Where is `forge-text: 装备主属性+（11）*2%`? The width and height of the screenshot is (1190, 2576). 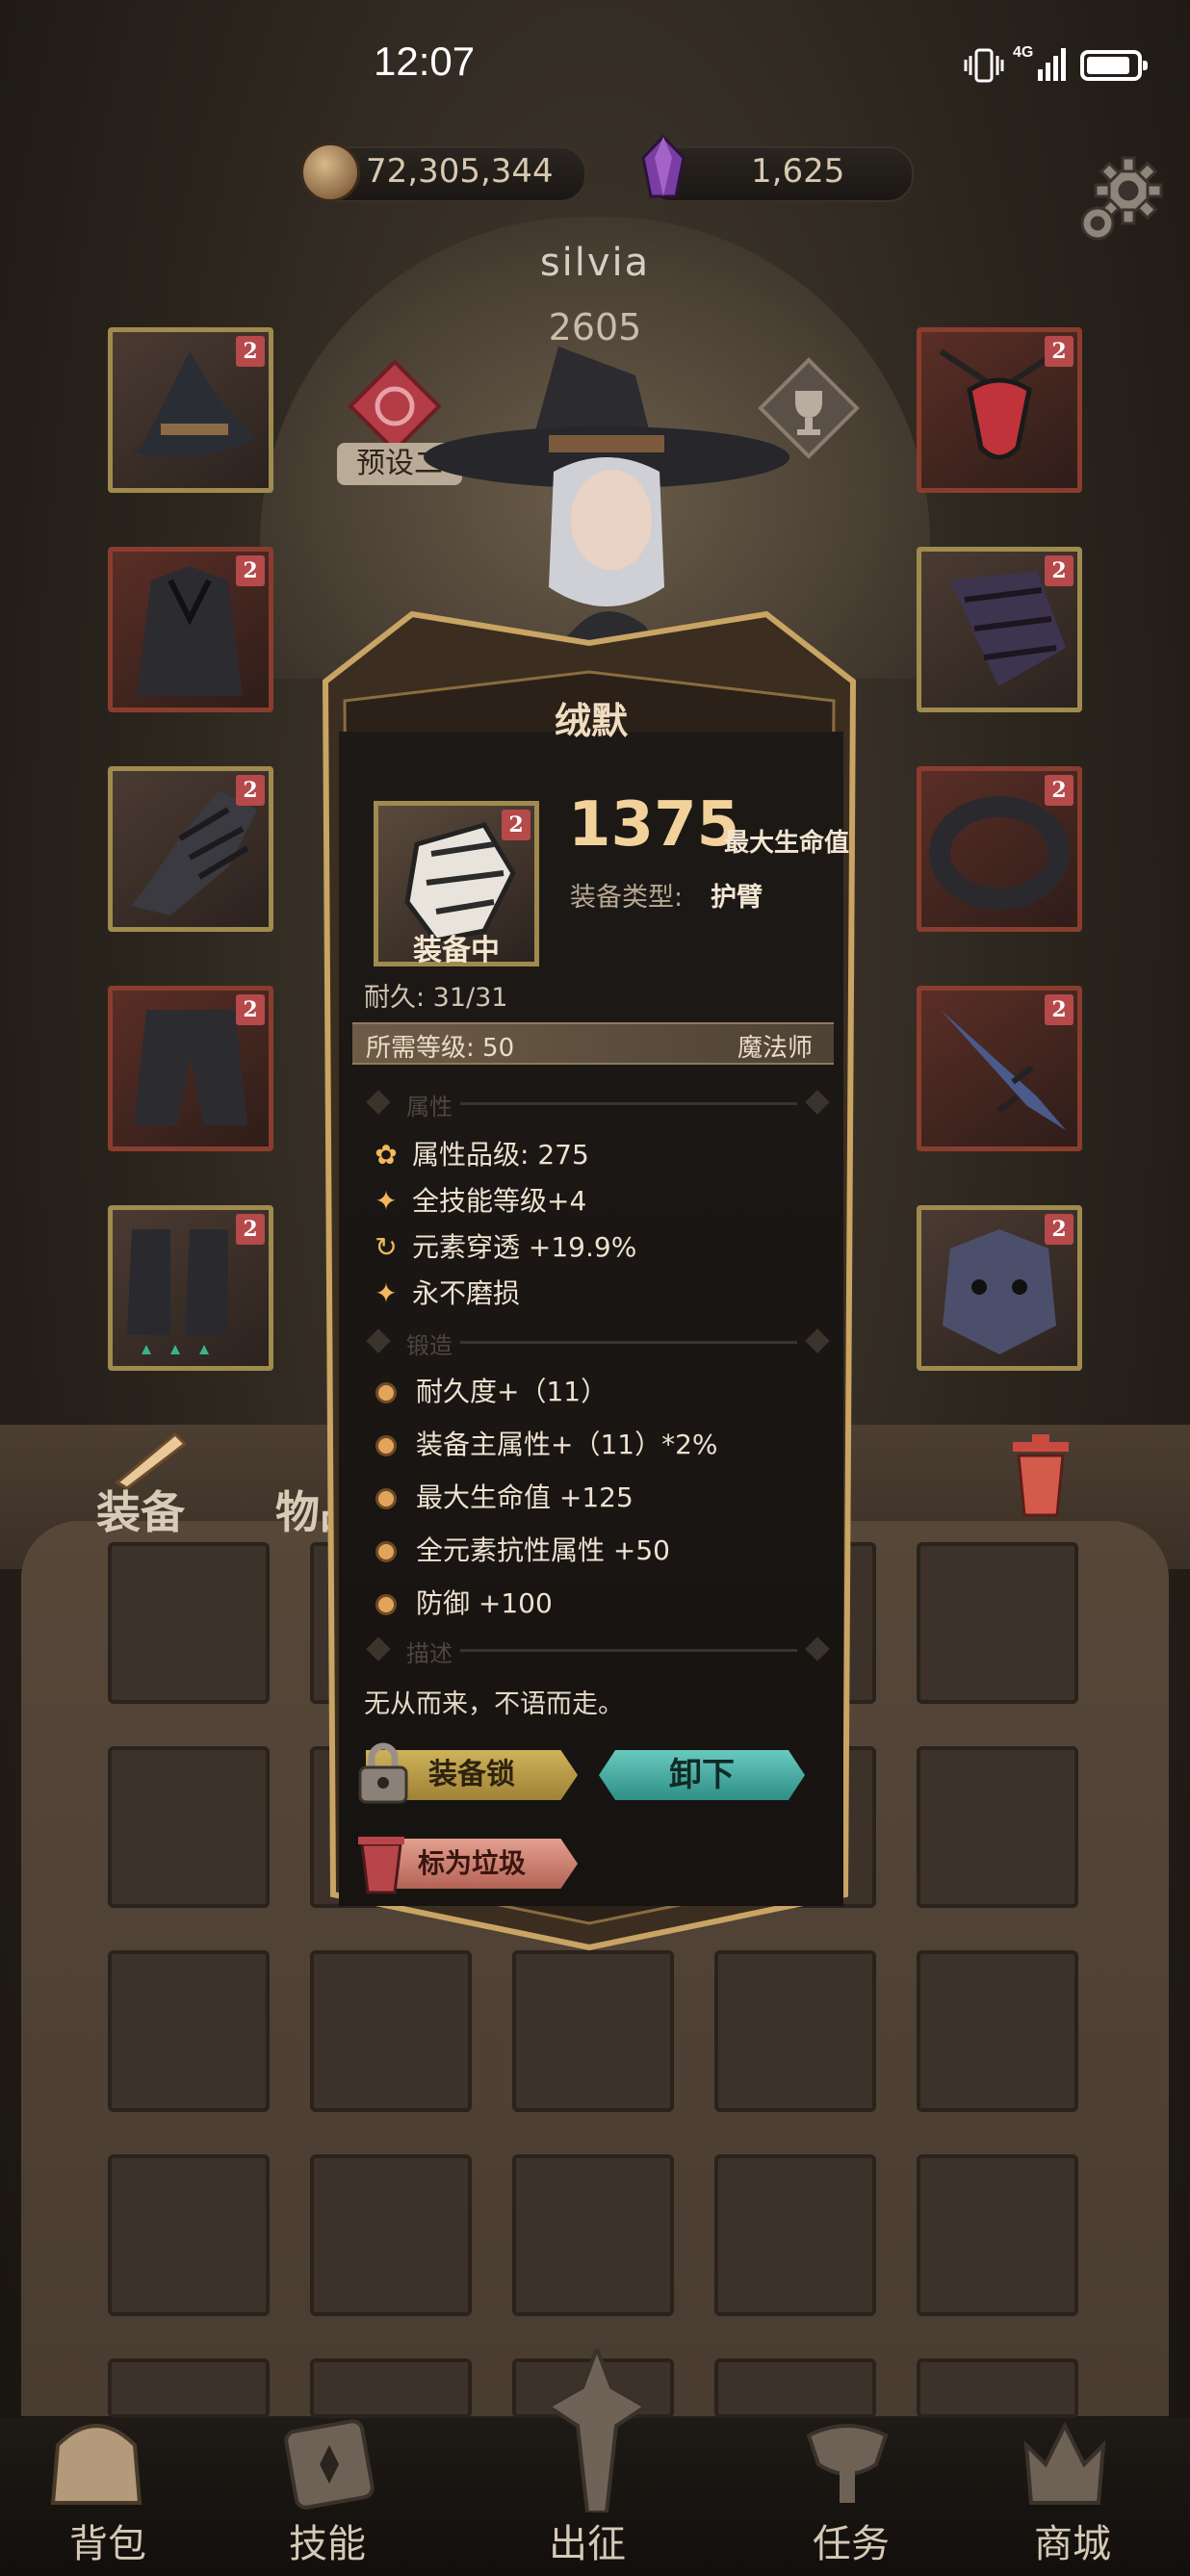
forge-text: 装备主属性+（11）*2% is located at coordinates (567, 1445).